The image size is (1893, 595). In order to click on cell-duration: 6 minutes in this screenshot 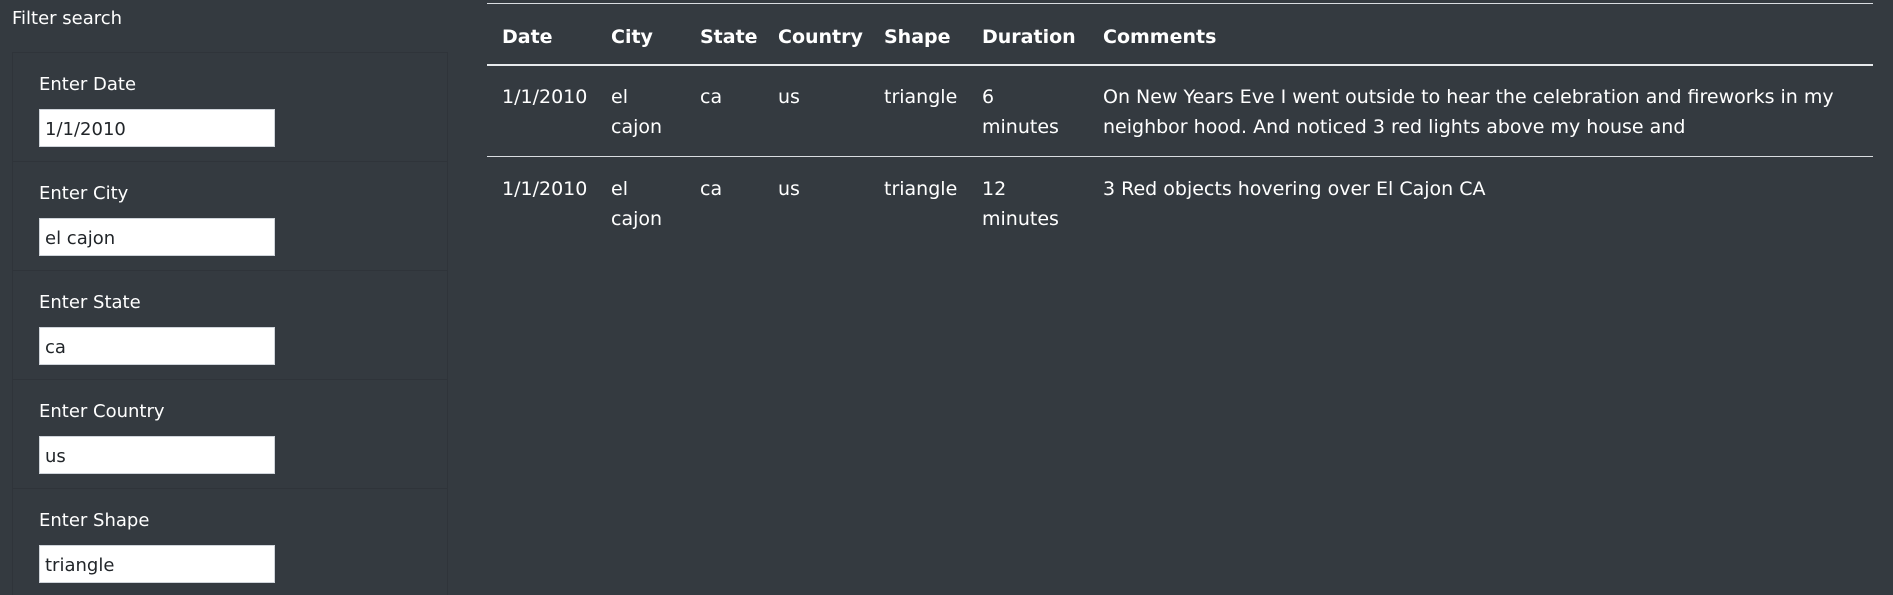, I will do `click(1020, 112)`.